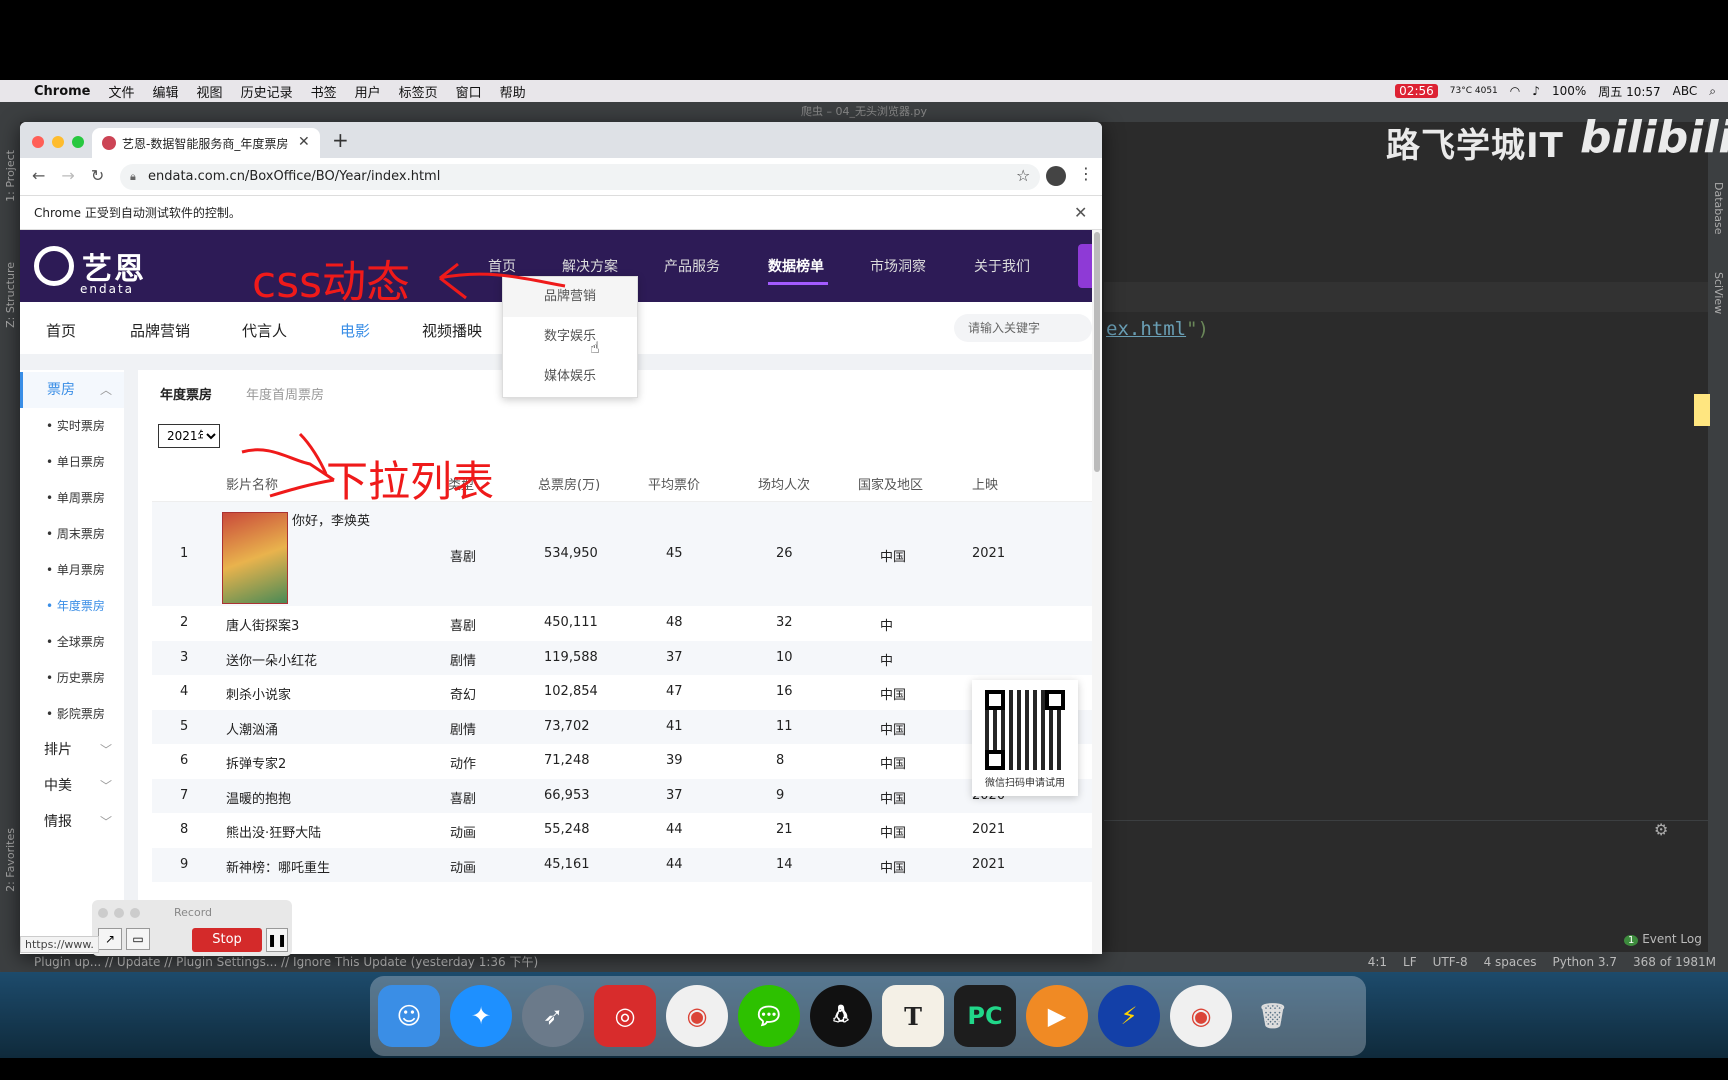 This screenshot has width=1728, height=1080. What do you see at coordinates (622, 761) in the screenshot?
I see `table-row: 6拆弹专家2动作71,248398中国2020` at bounding box center [622, 761].